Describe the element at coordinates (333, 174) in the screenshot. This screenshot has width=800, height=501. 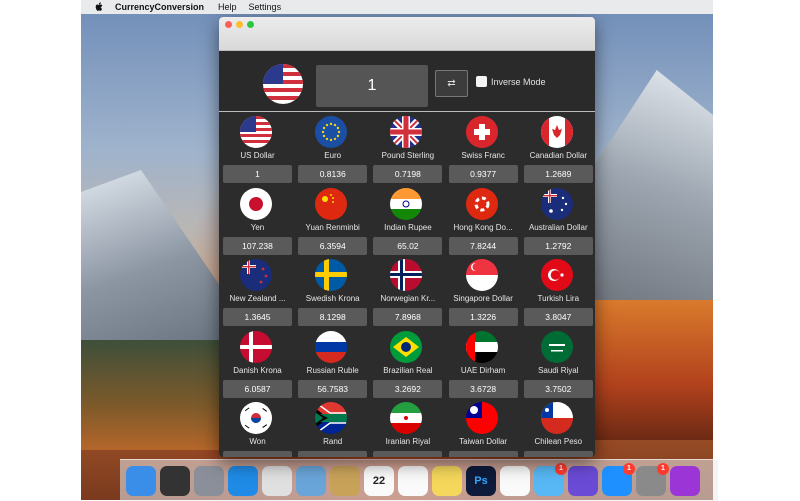
I see `currency-value: 0.8136` at that location.